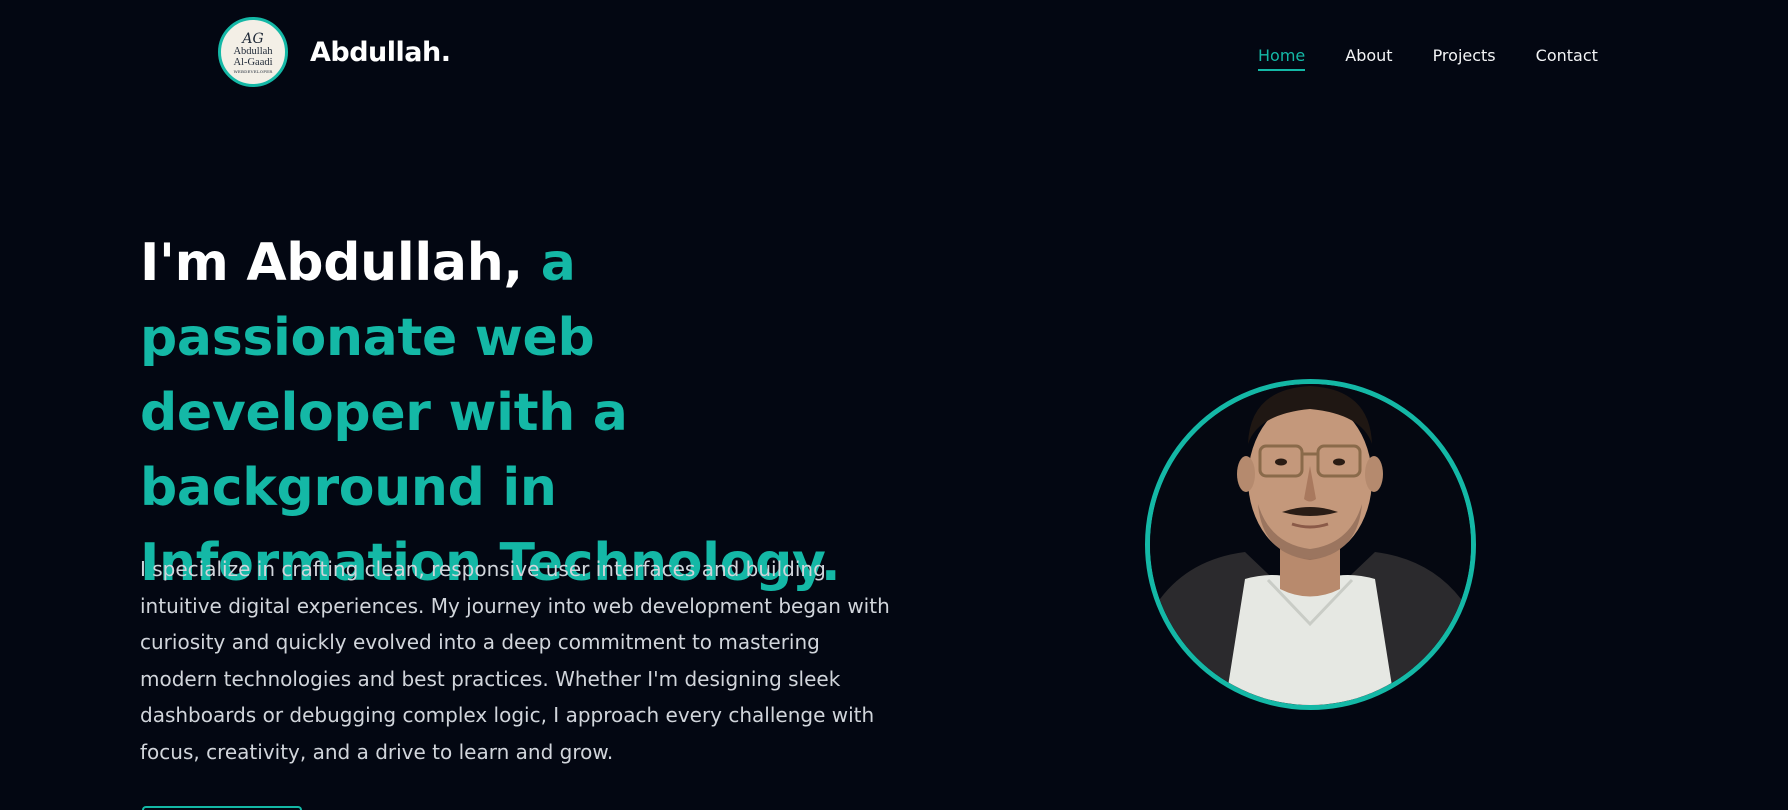 The height and width of the screenshot is (810, 1788). Describe the element at coordinates (253, 62) in the screenshot. I see `logo-name-line2: Al-Gaadi` at that location.